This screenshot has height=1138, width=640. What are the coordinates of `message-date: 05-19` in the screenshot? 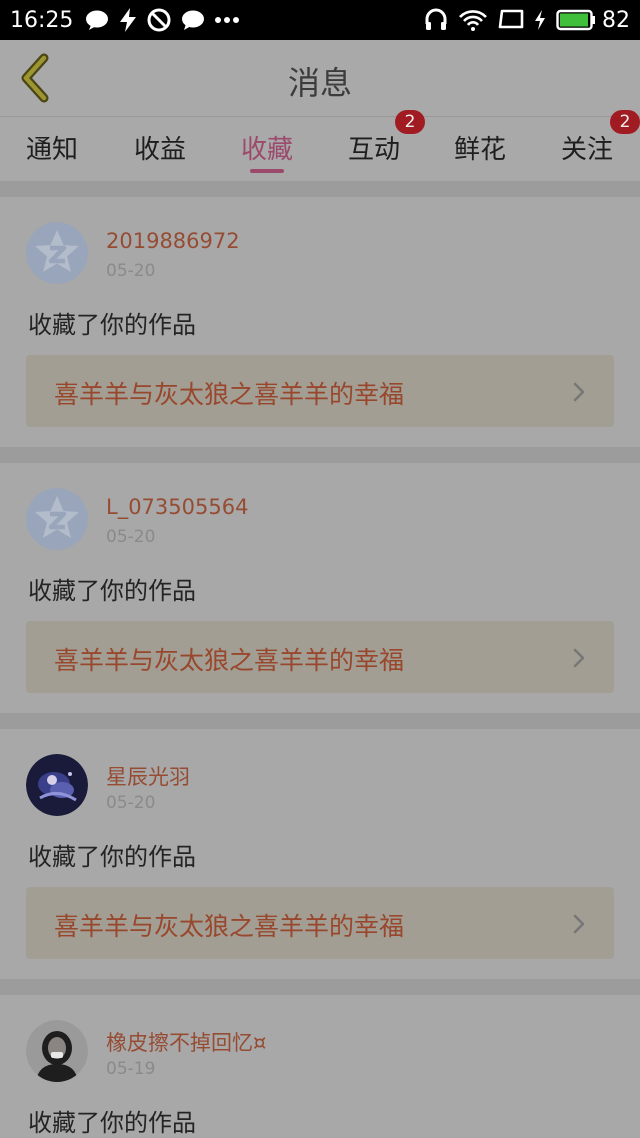 It's located at (131, 1069).